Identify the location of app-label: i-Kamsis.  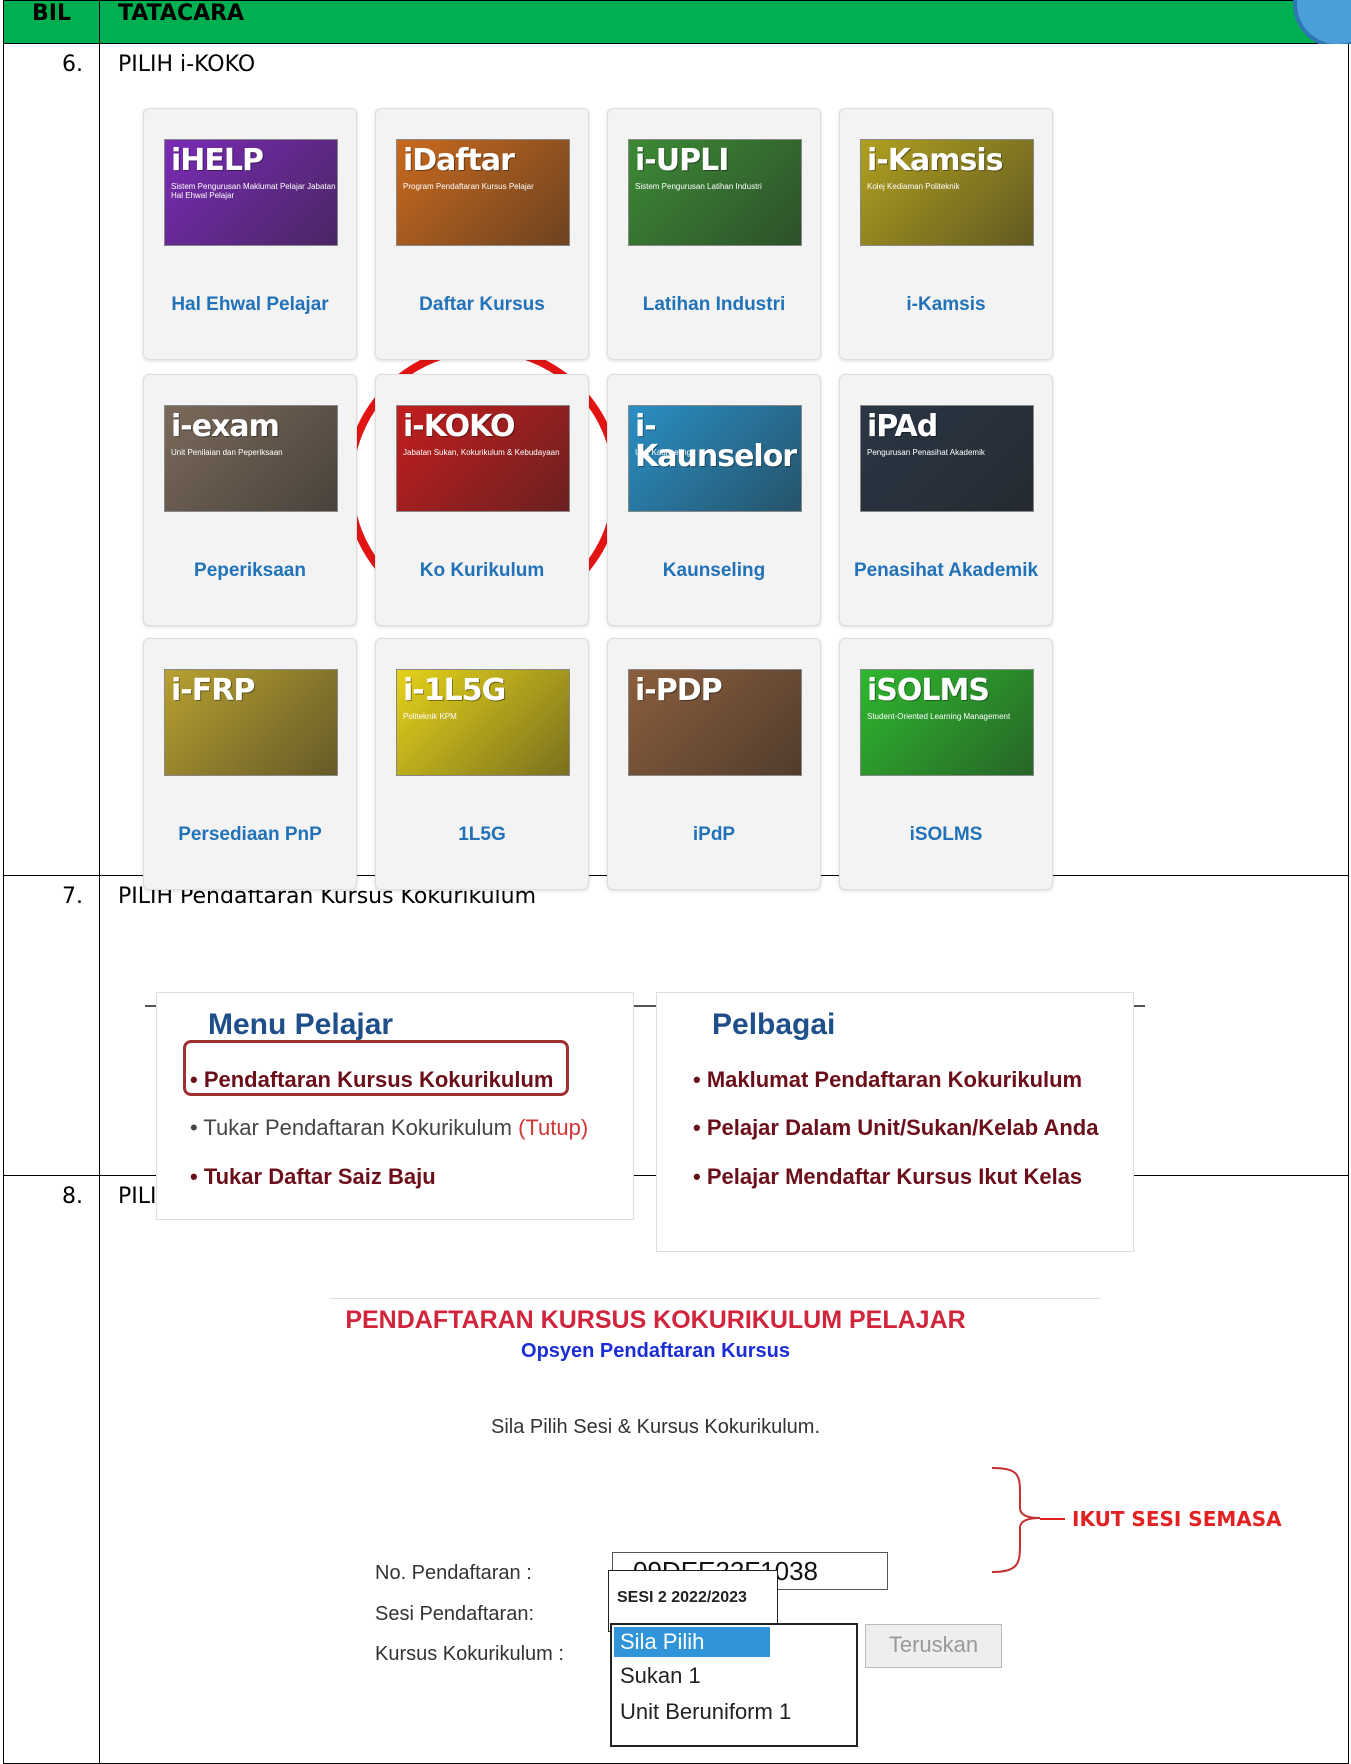
(946, 305).